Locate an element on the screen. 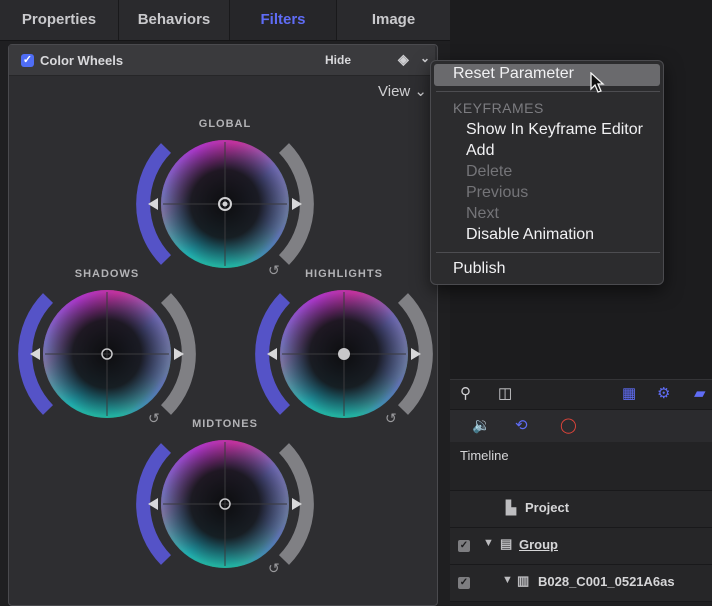 Image resolution: width=712 pixels, height=606 pixels. checkerboard-icon: ▦ is located at coordinates (629, 393).